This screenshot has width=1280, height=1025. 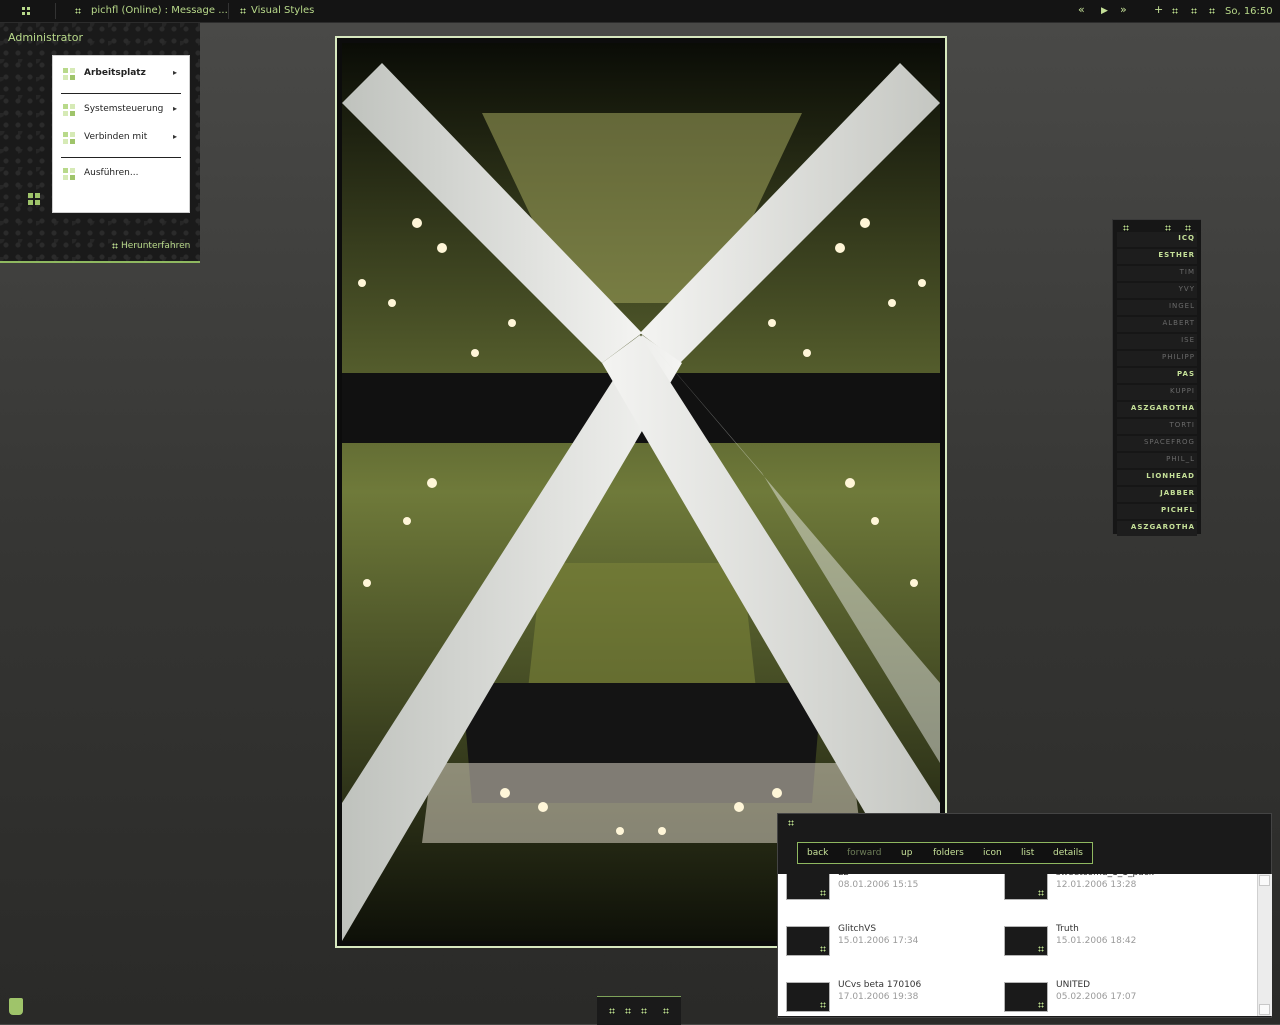 I want to click on tray-grid-icon, so click(x=1194, y=11).